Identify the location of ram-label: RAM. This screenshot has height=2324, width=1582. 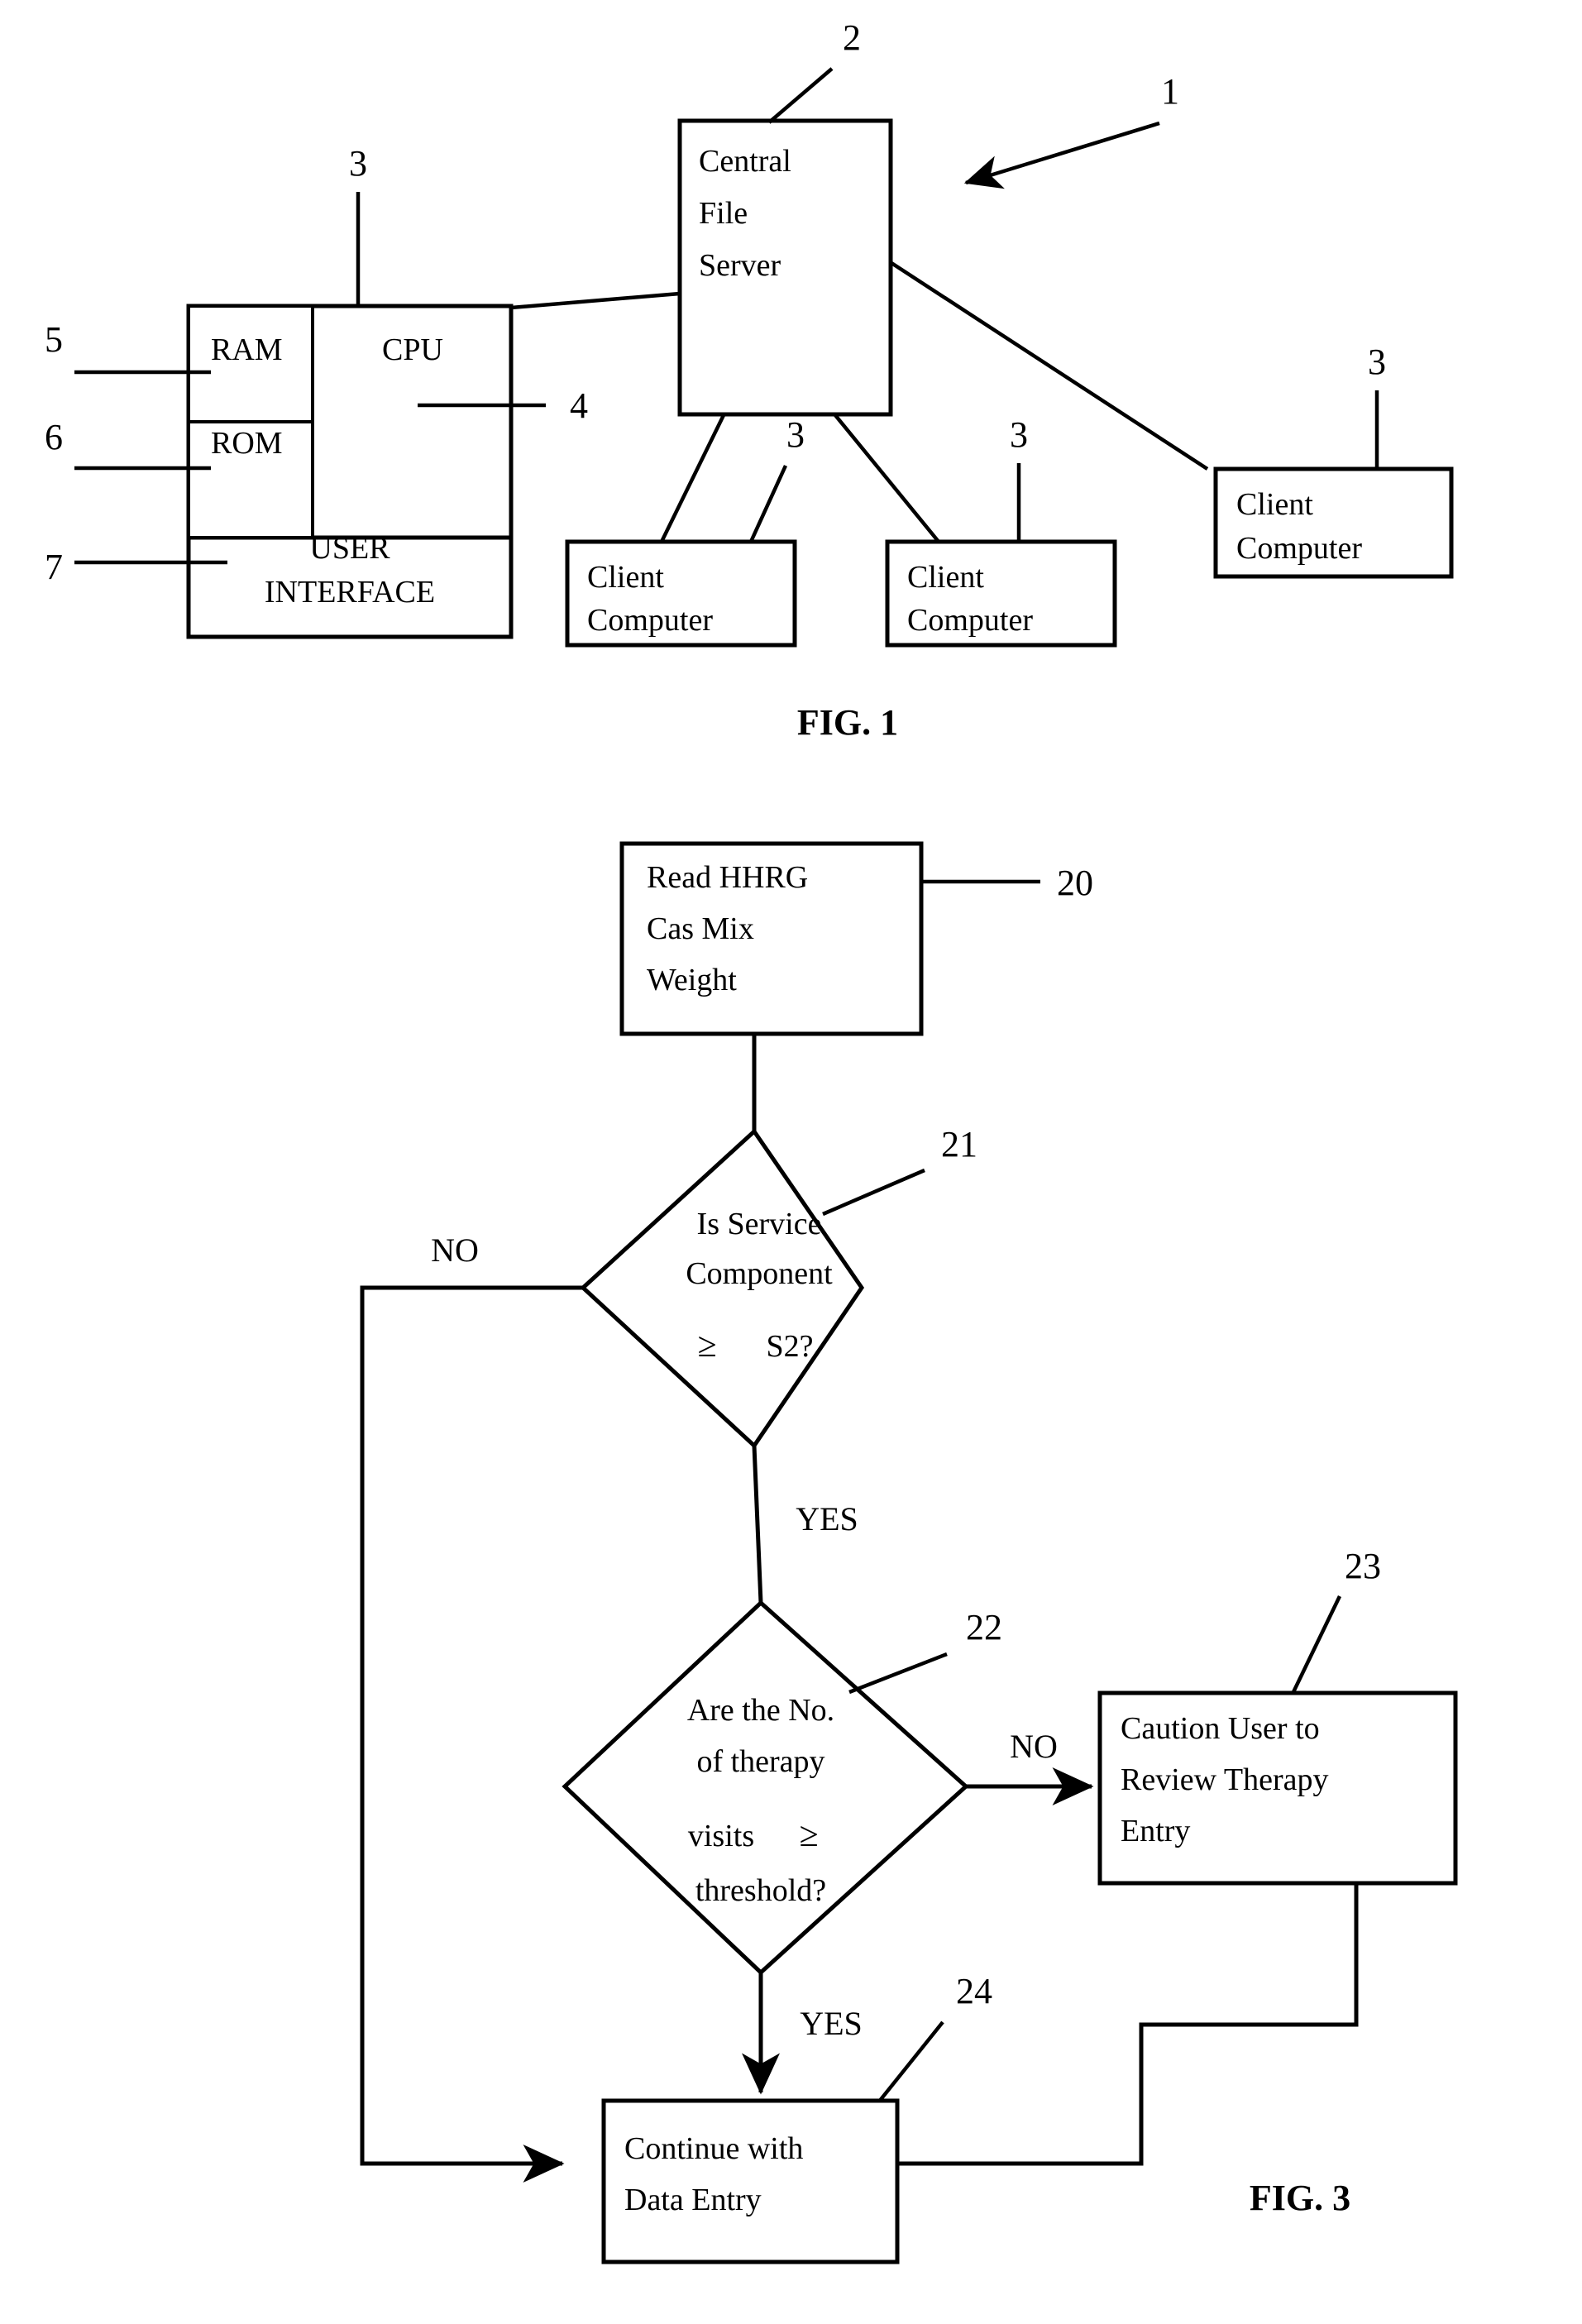
(247, 349).